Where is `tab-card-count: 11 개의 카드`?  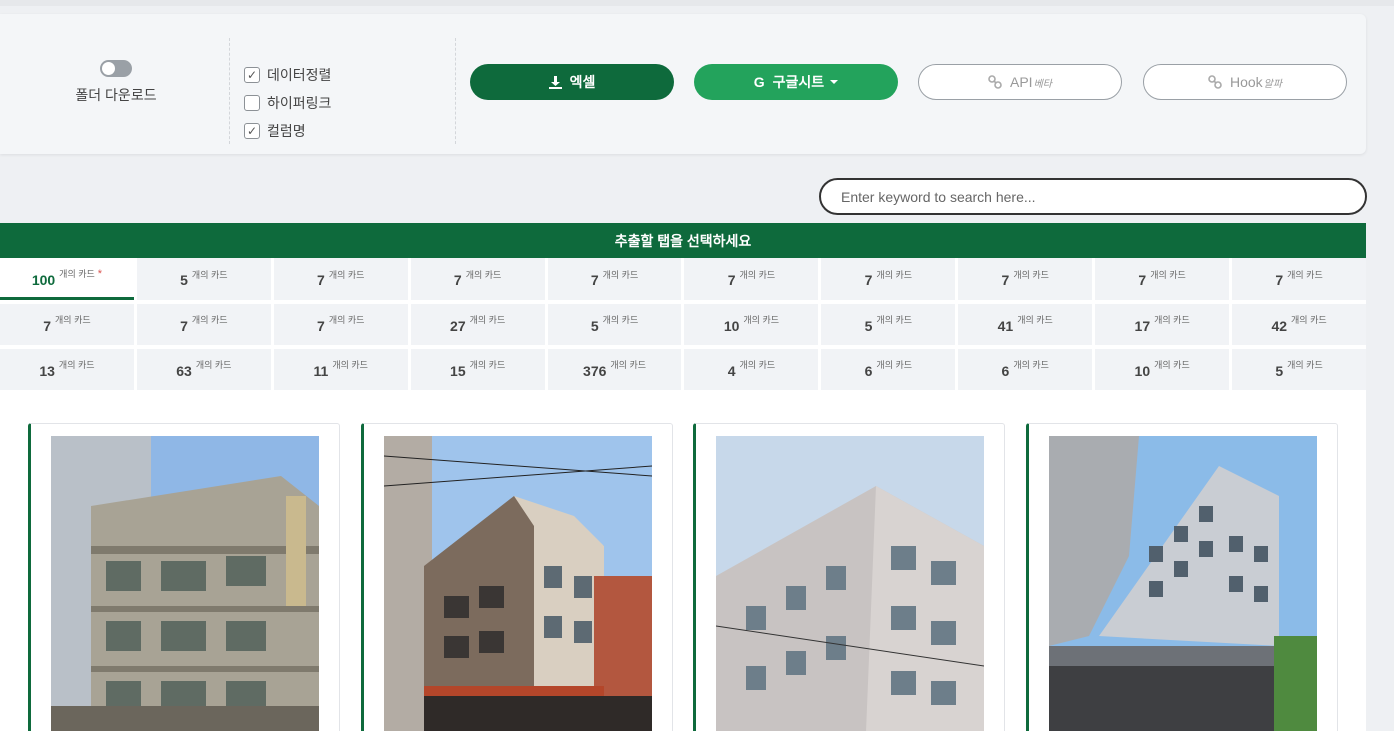 tab-card-count: 11 개의 카드 is located at coordinates (340, 369).